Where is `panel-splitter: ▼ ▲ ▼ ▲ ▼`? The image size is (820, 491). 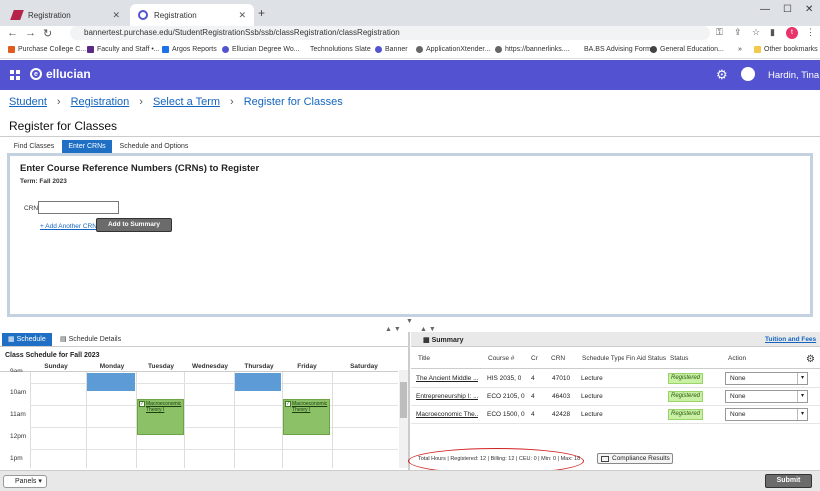 panel-splitter: ▼ ▲ ▼ ▲ ▼ is located at coordinates (410, 325).